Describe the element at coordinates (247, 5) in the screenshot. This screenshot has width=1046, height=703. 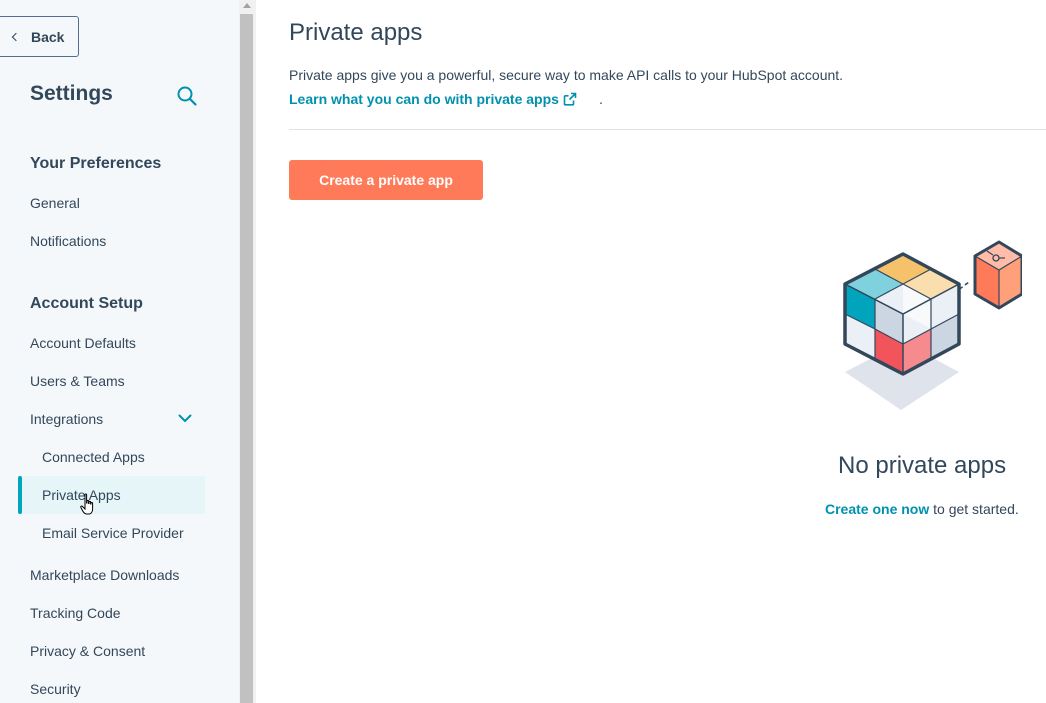
I see `scroll-up-arrow-icon` at that location.